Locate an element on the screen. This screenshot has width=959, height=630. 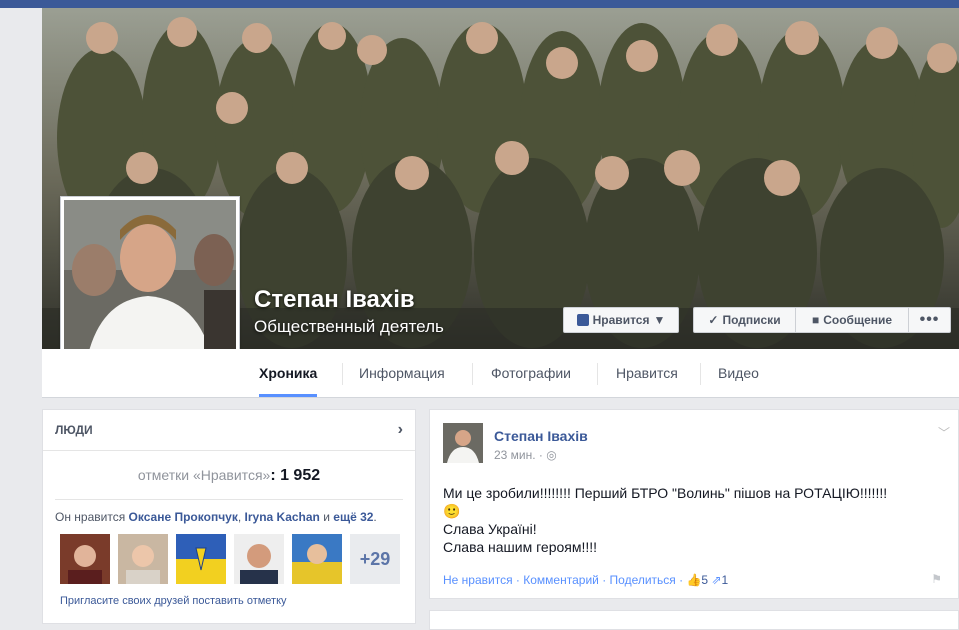
smile-emoji-icon: 🙂 is located at coordinates (452, 511).